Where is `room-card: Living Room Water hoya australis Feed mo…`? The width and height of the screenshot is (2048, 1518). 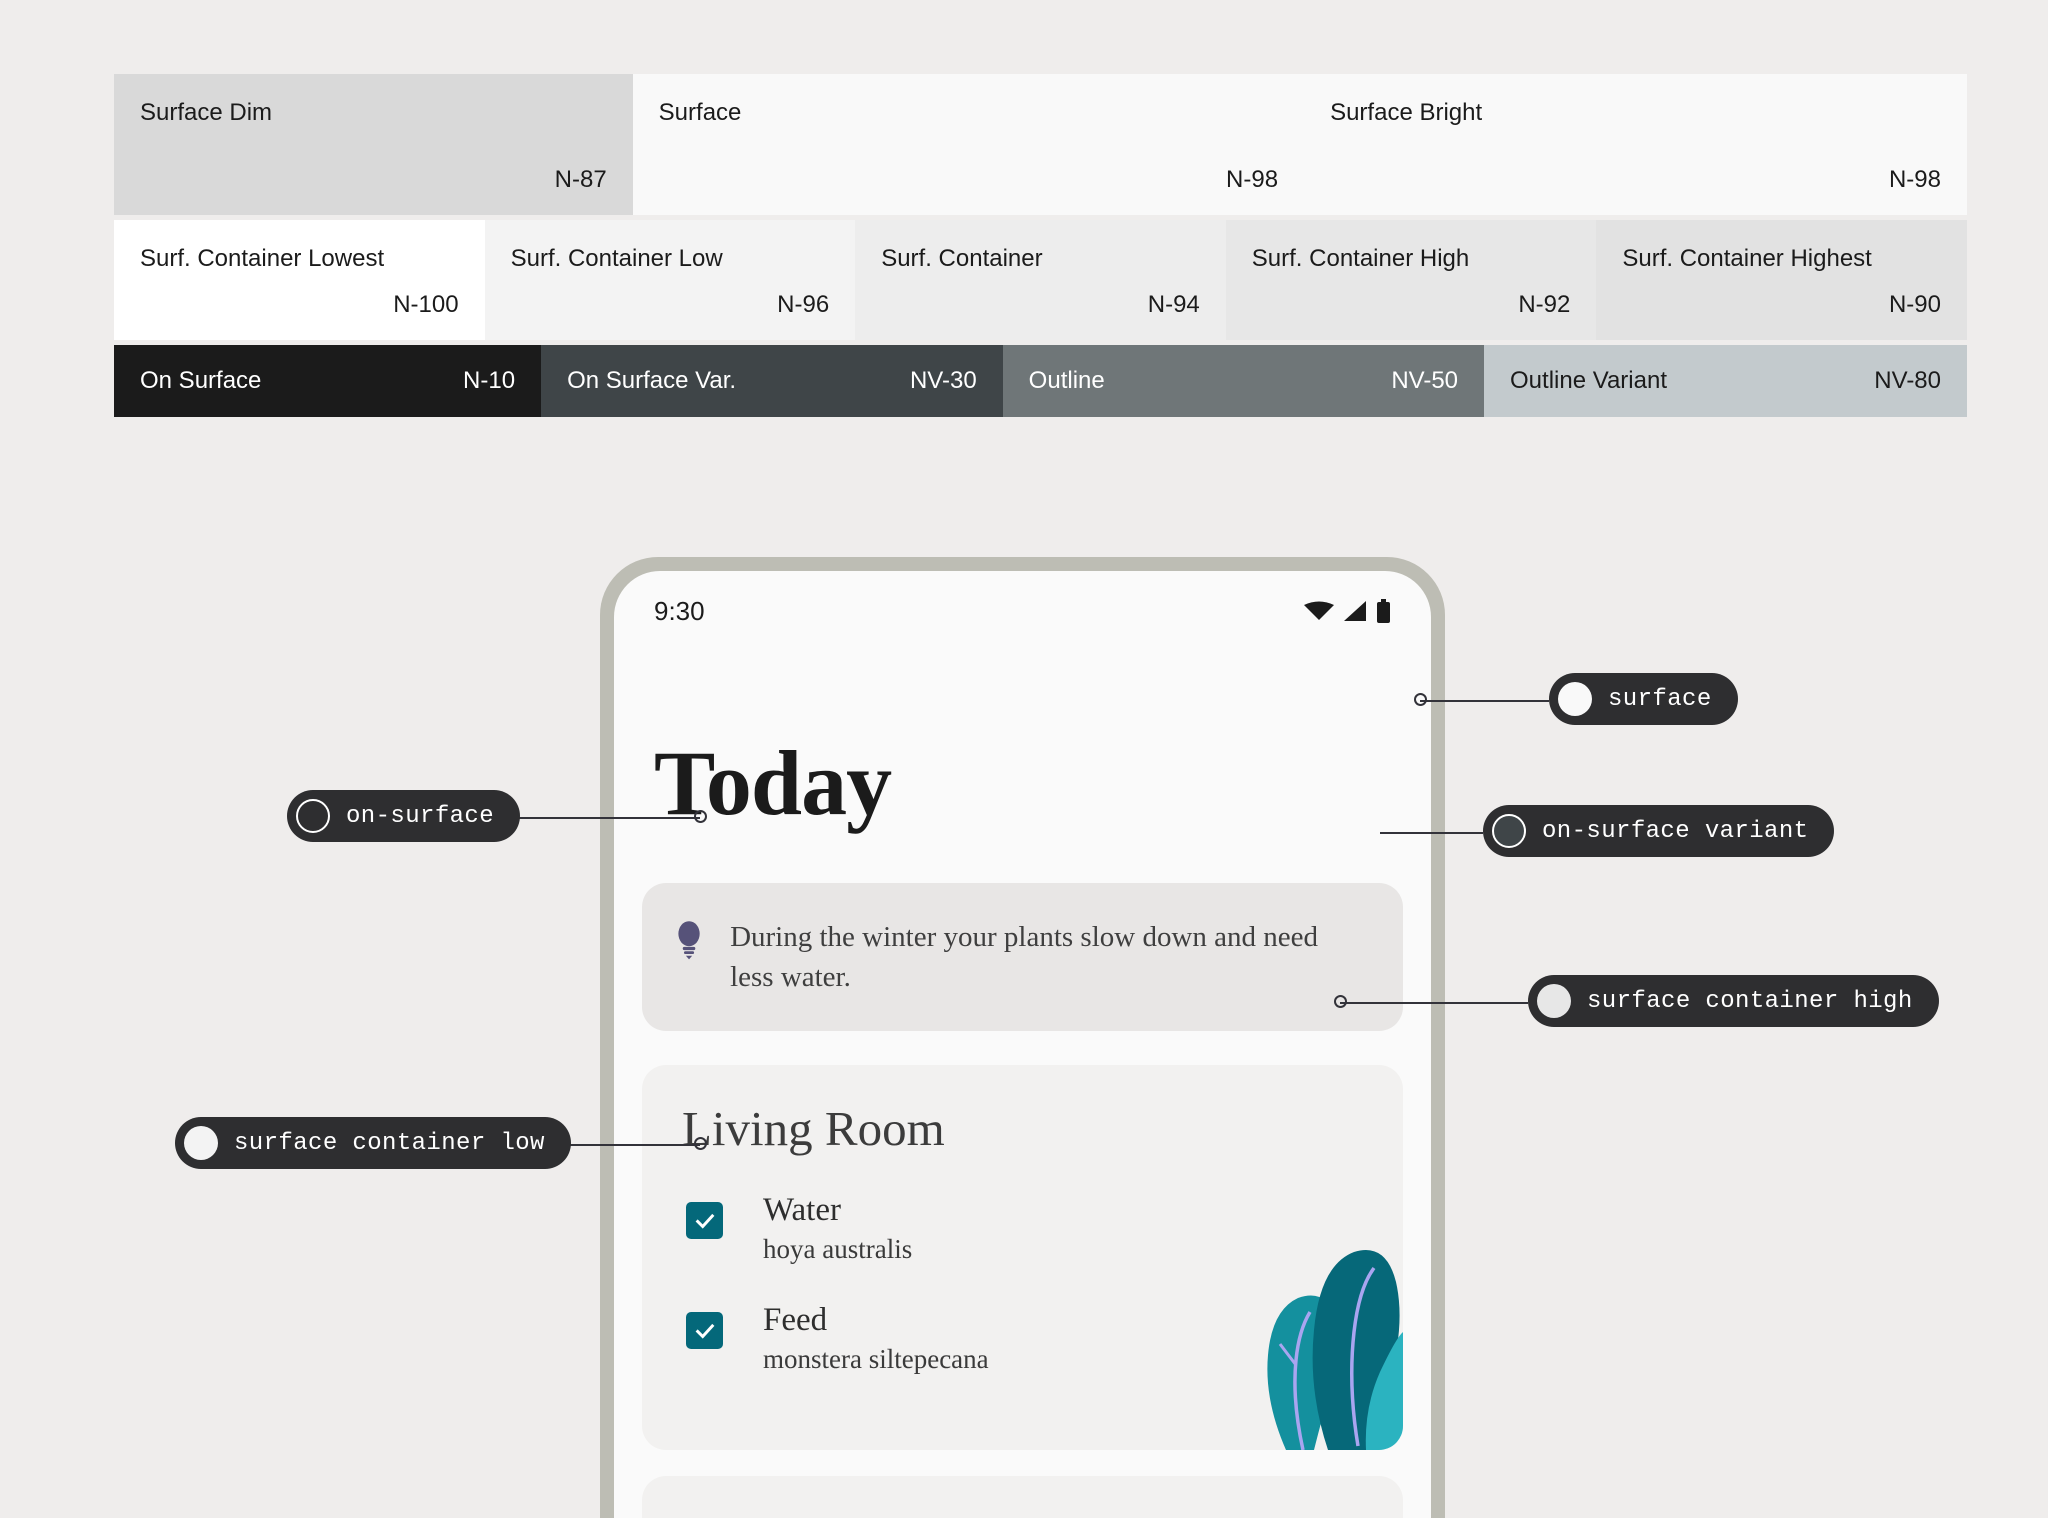 room-card: Living Room Water hoya australis Feed mo… is located at coordinates (1022, 1258).